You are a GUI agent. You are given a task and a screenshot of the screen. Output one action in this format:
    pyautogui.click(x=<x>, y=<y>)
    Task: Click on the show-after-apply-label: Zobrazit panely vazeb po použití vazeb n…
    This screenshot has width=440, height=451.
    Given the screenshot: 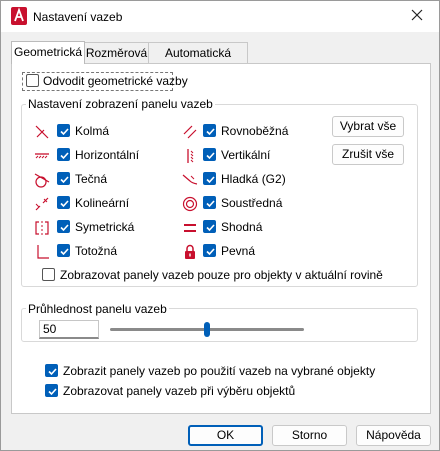 What is the action you would take?
    pyautogui.click(x=219, y=371)
    